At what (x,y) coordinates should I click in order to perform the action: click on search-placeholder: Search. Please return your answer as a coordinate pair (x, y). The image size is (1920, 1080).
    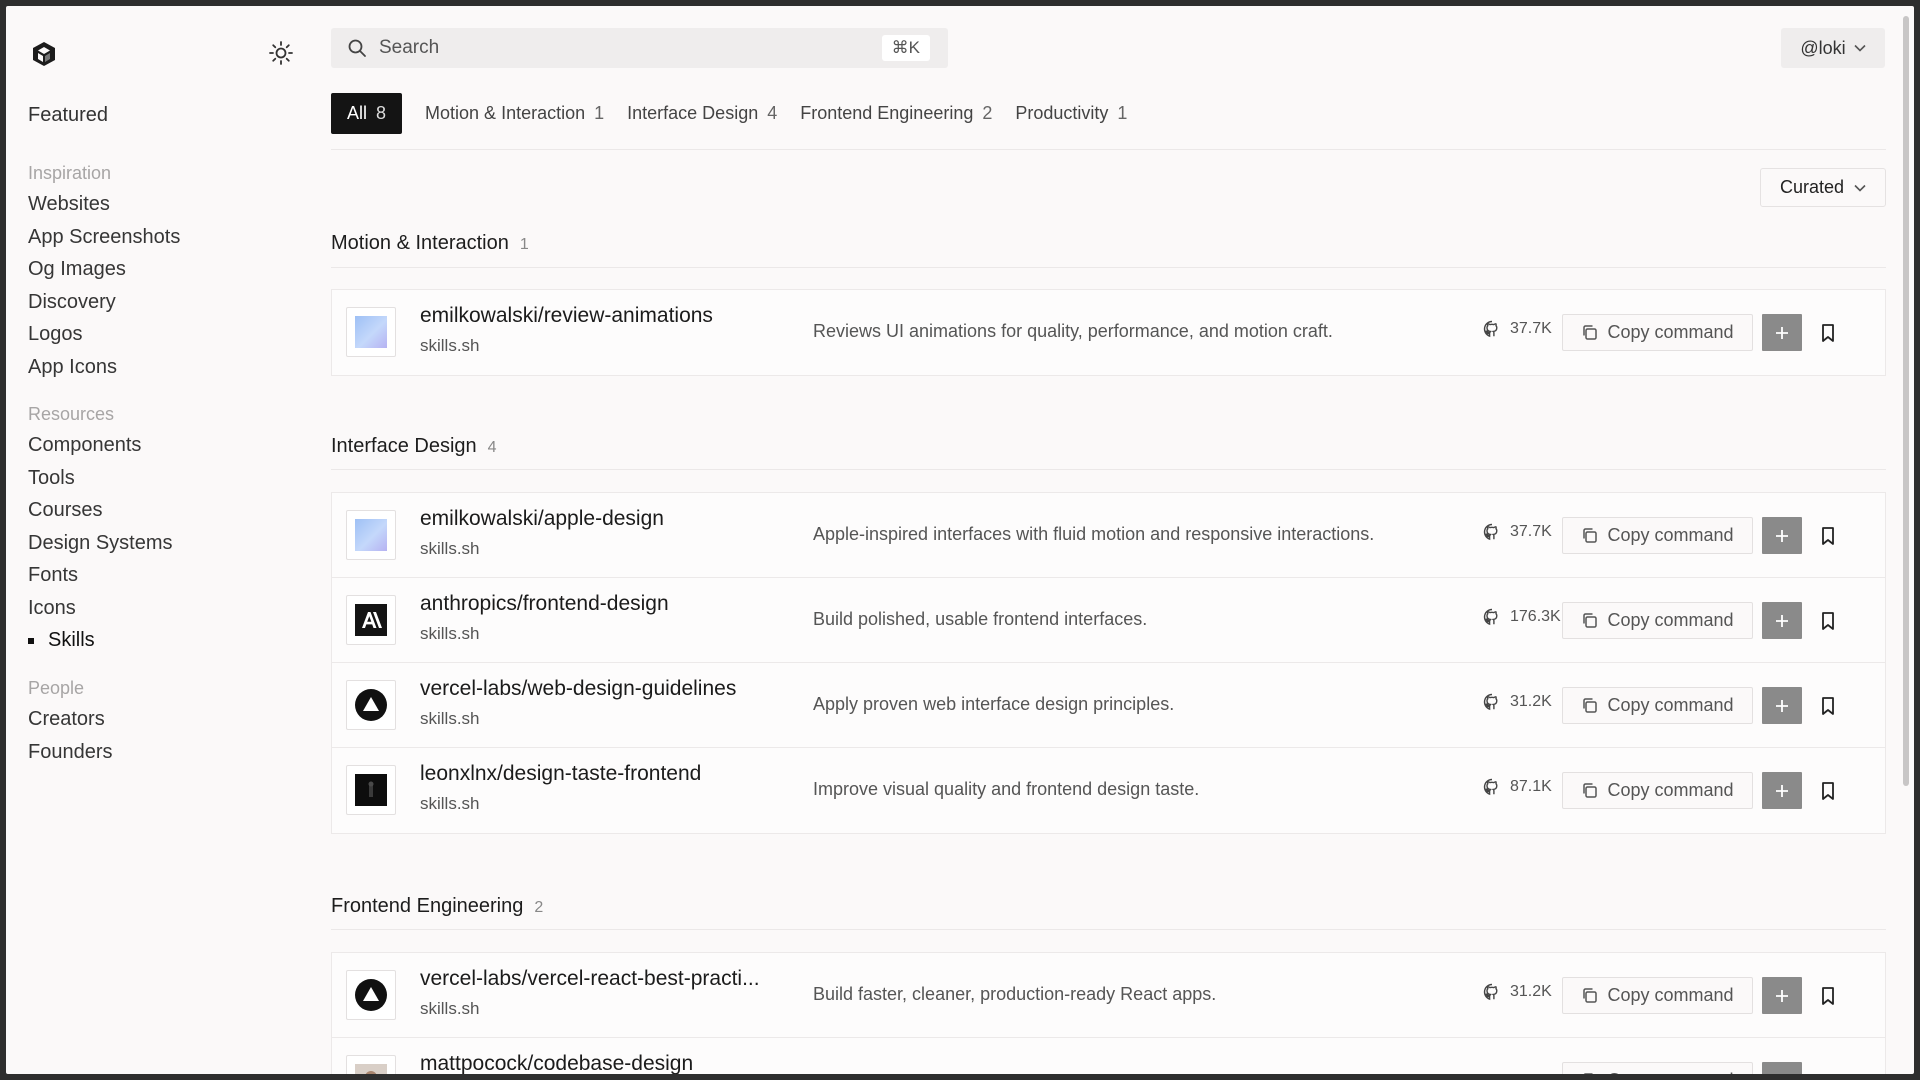
    Looking at the image, I should click on (409, 47).